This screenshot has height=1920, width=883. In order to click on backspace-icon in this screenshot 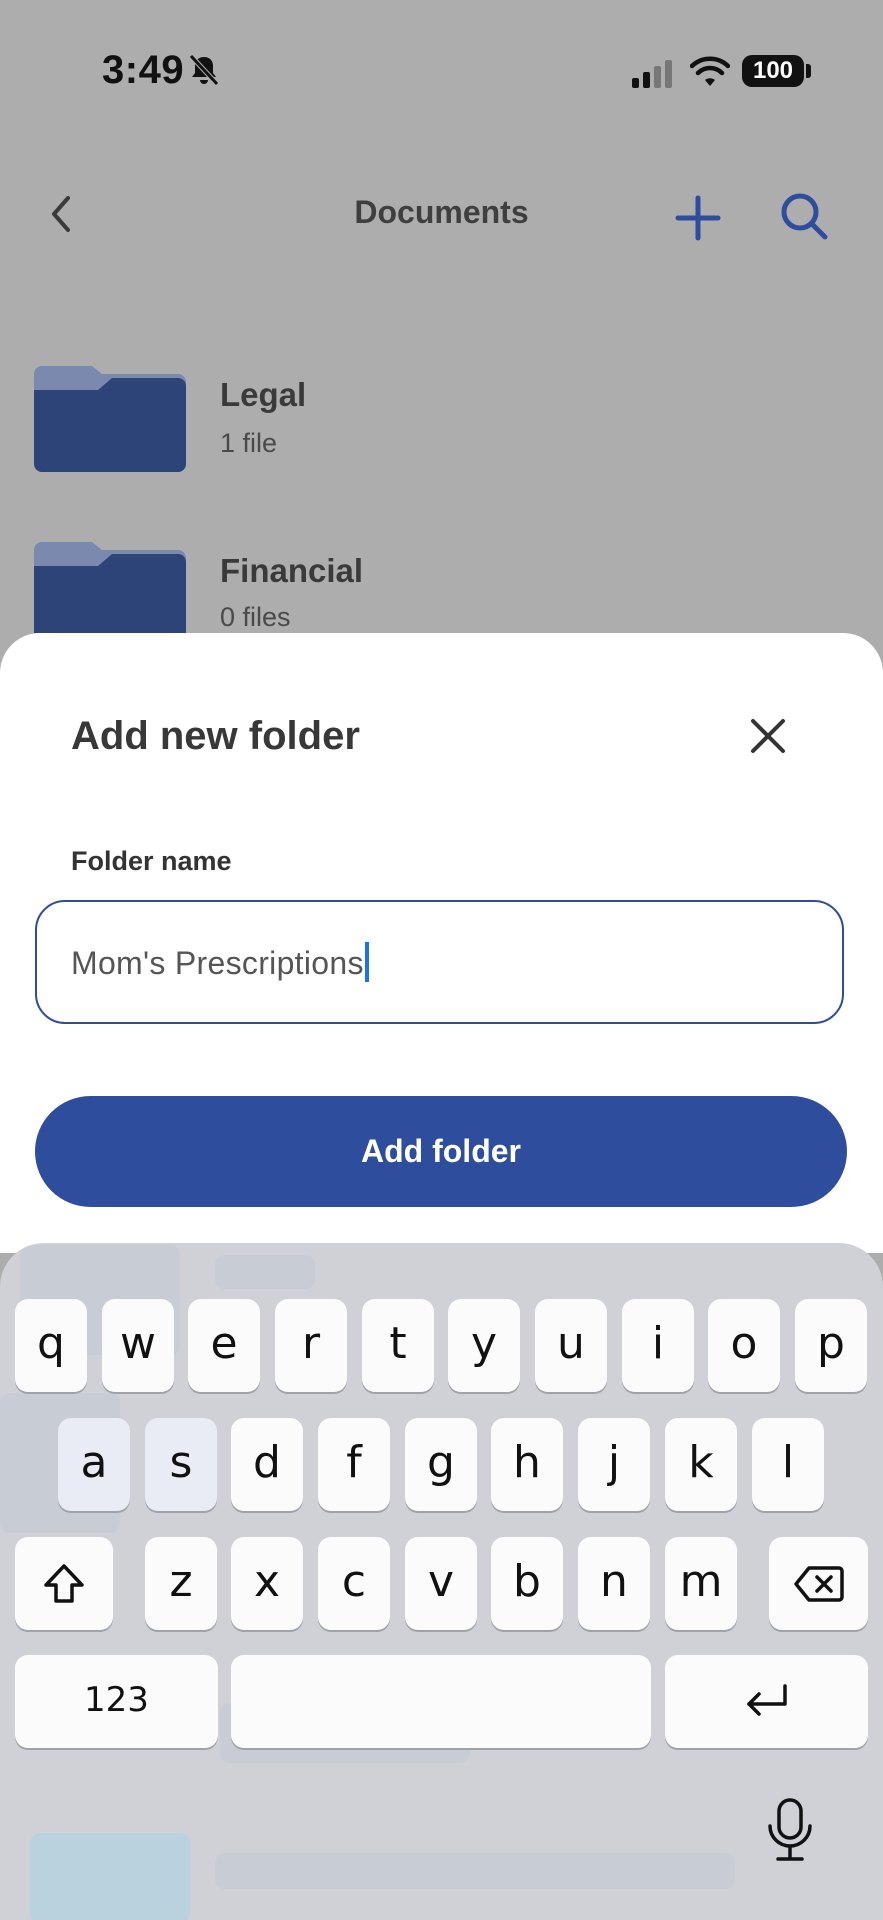, I will do `click(818, 1584)`.